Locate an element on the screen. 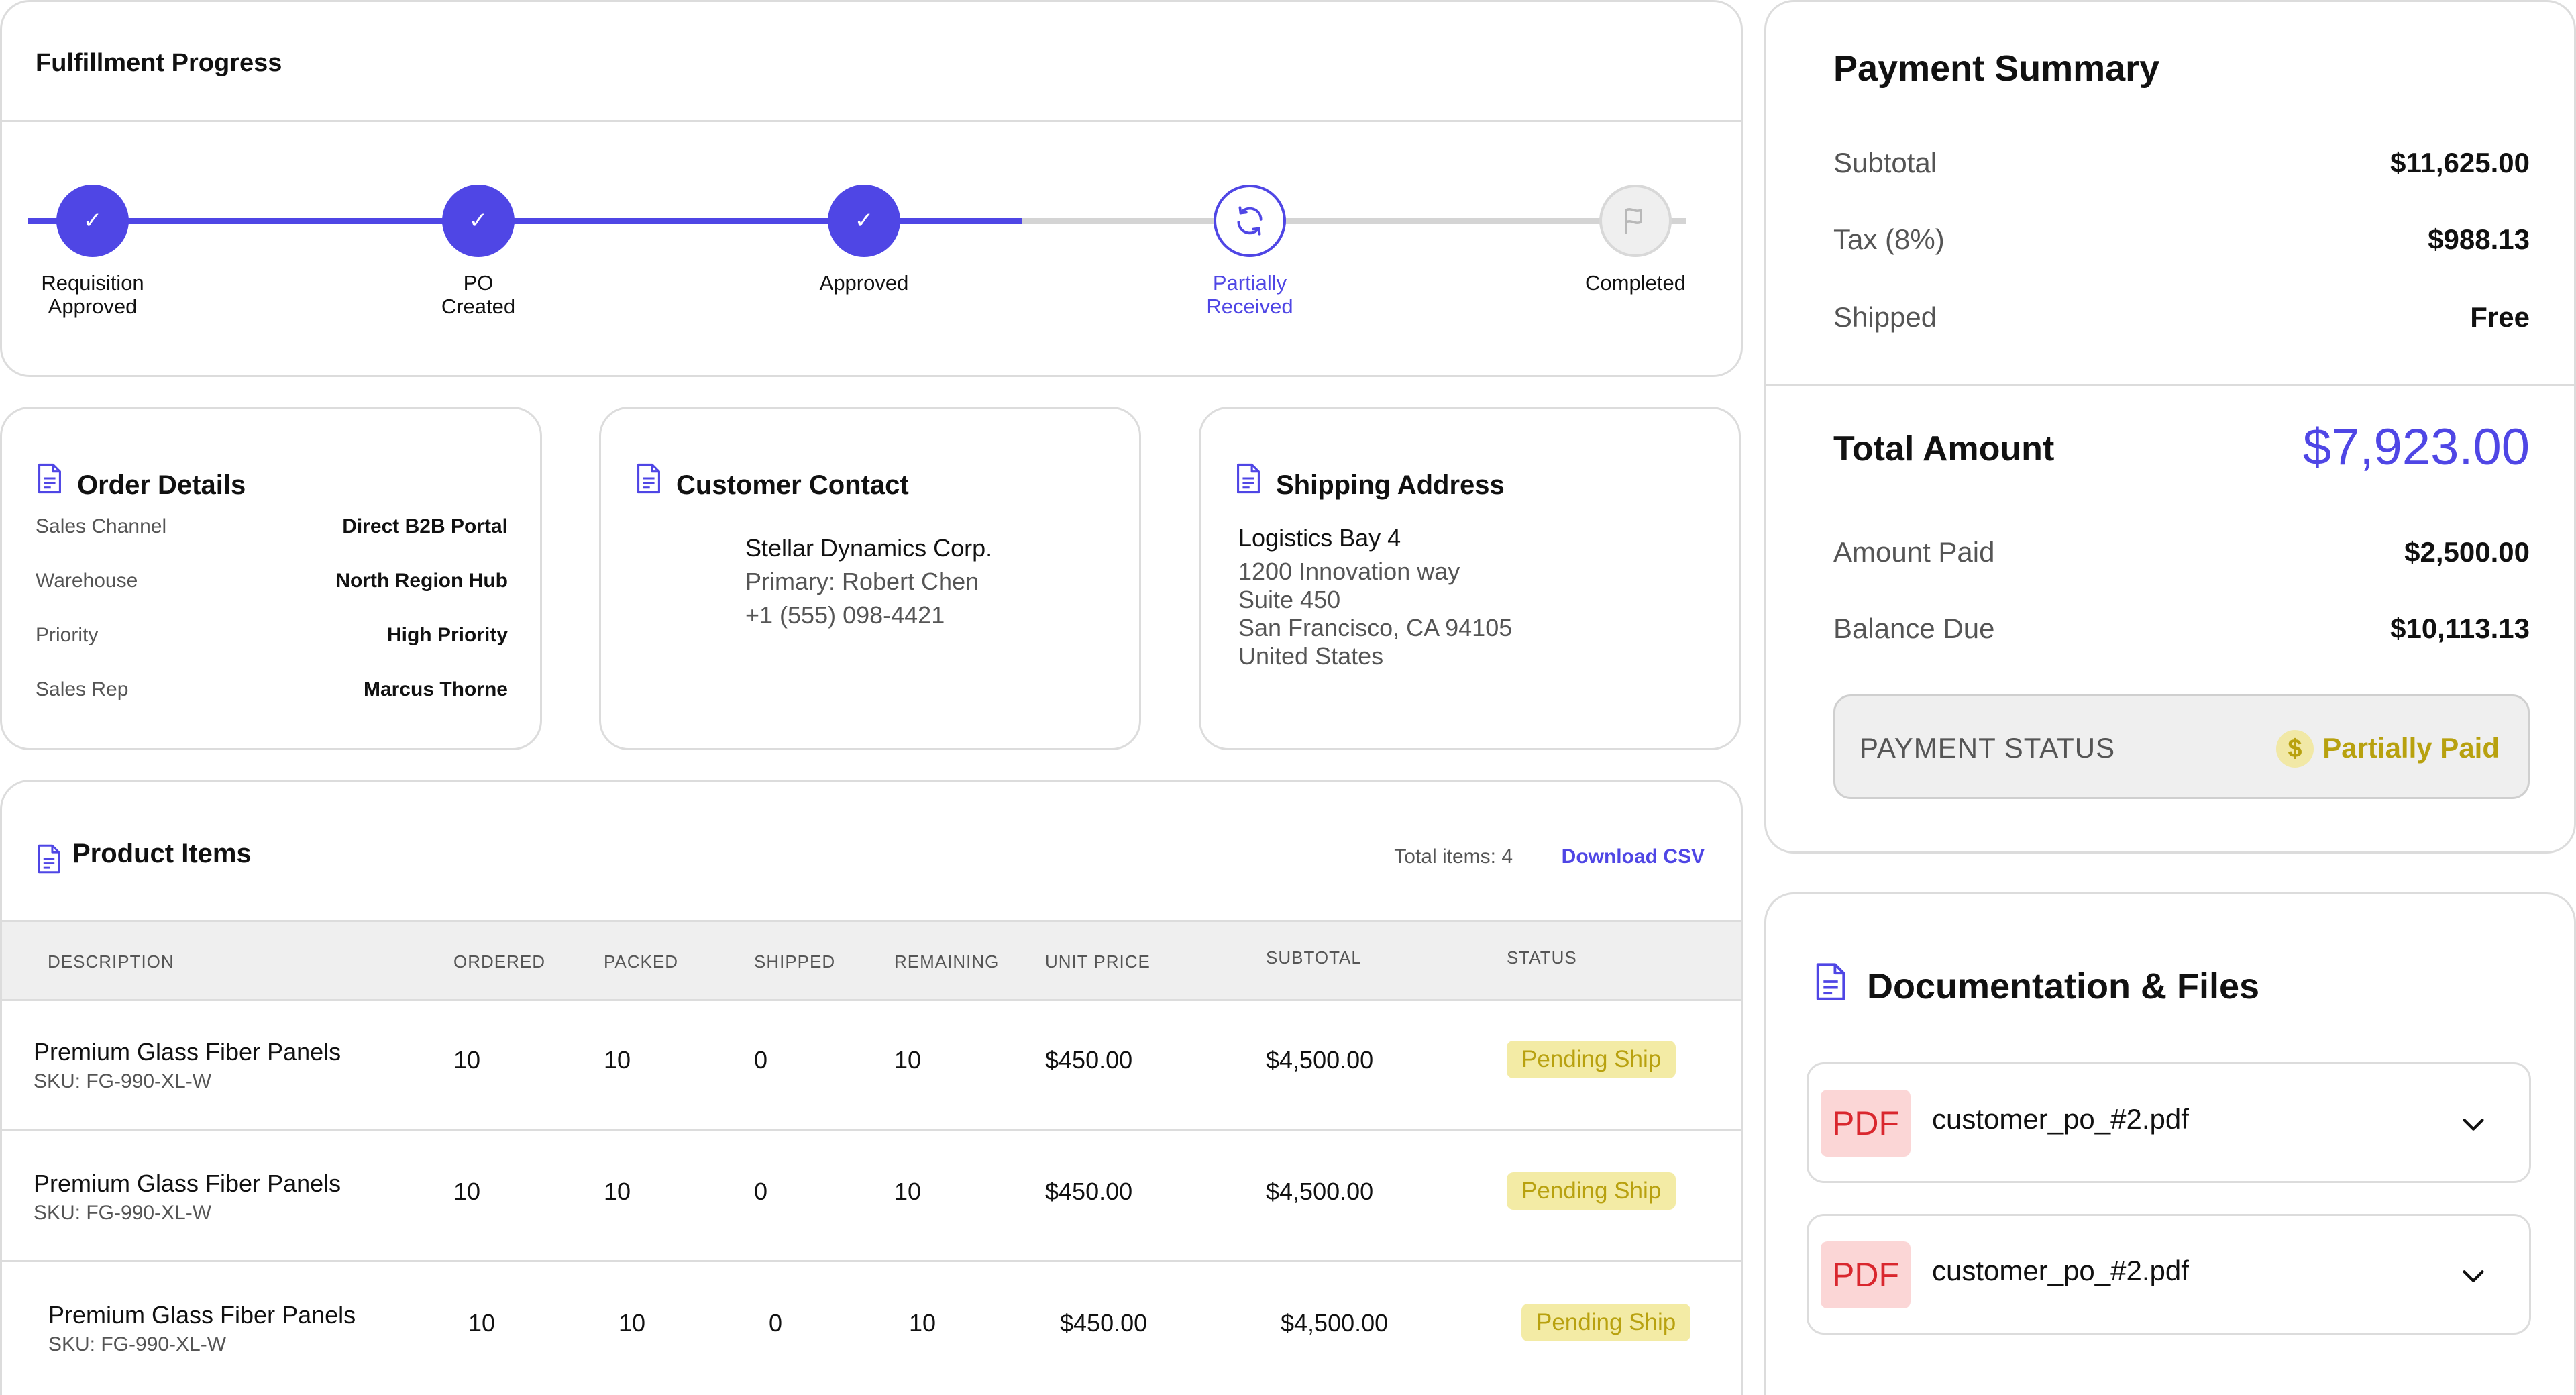 The height and width of the screenshot is (1395, 2576). check-icon: ✓ is located at coordinates (93, 221).